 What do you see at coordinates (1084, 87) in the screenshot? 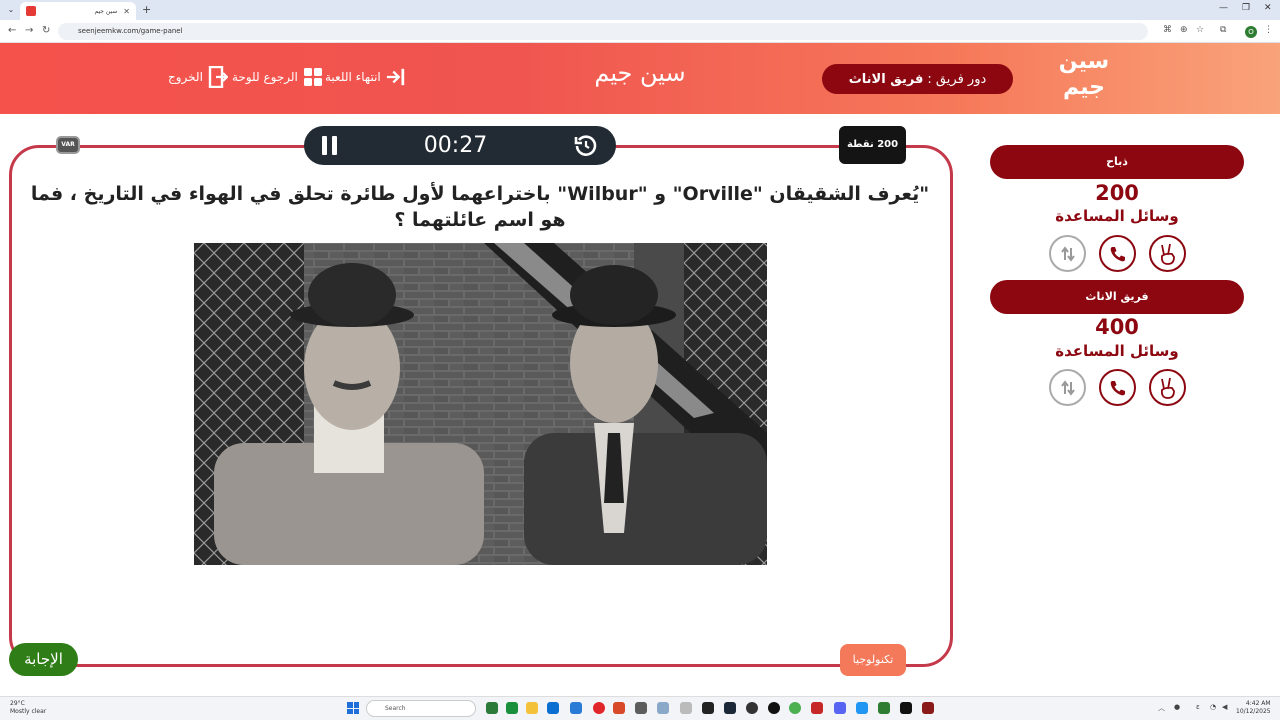
I see `logo-line-2: جيم` at bounding box center [1084, 87].